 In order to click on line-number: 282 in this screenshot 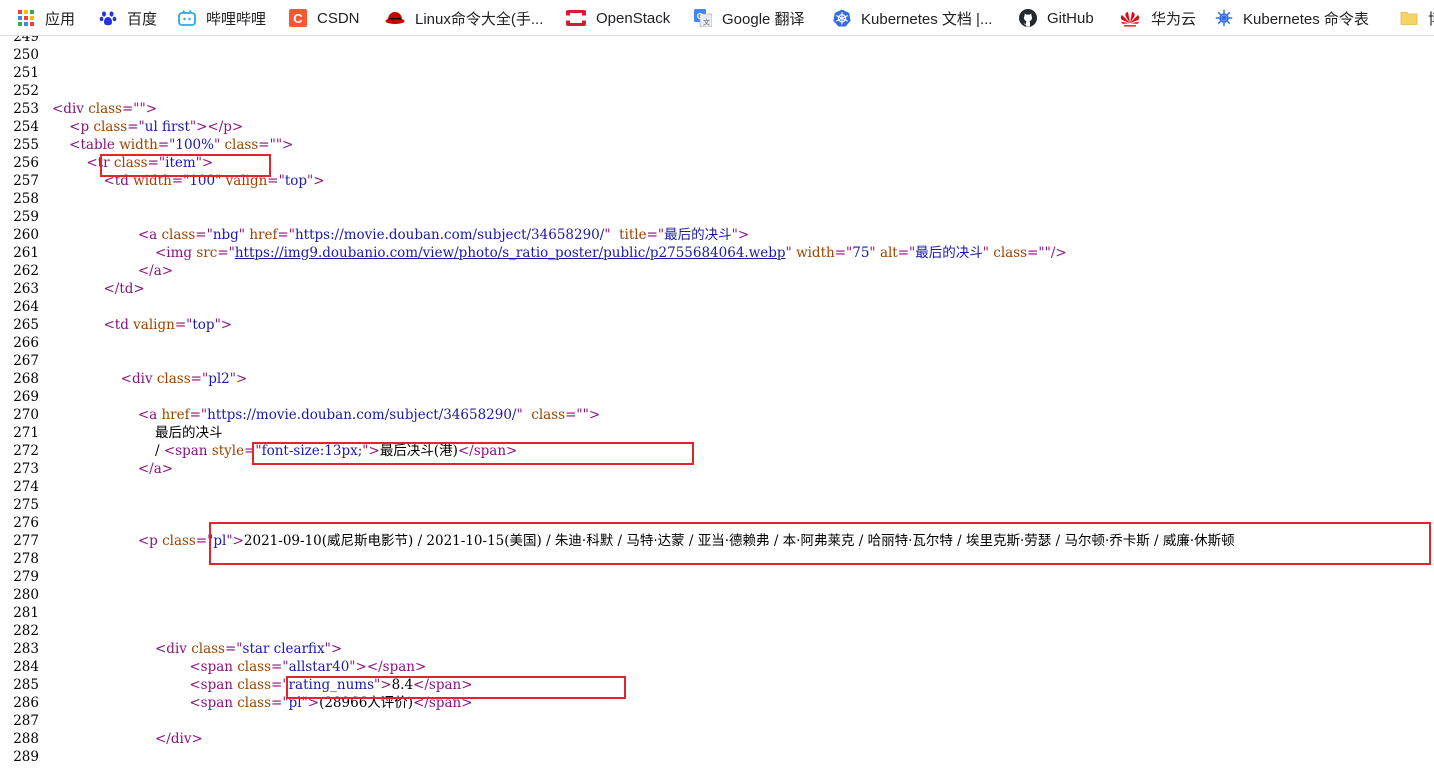, I will do `click(26, 631)`.